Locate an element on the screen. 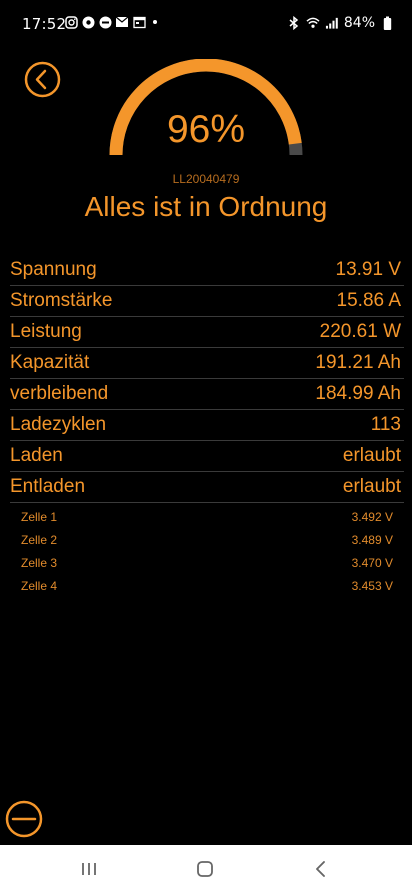 This screenshot has height=892, width=412. status-right-icons: 84% is located at coordinates (340, 23).